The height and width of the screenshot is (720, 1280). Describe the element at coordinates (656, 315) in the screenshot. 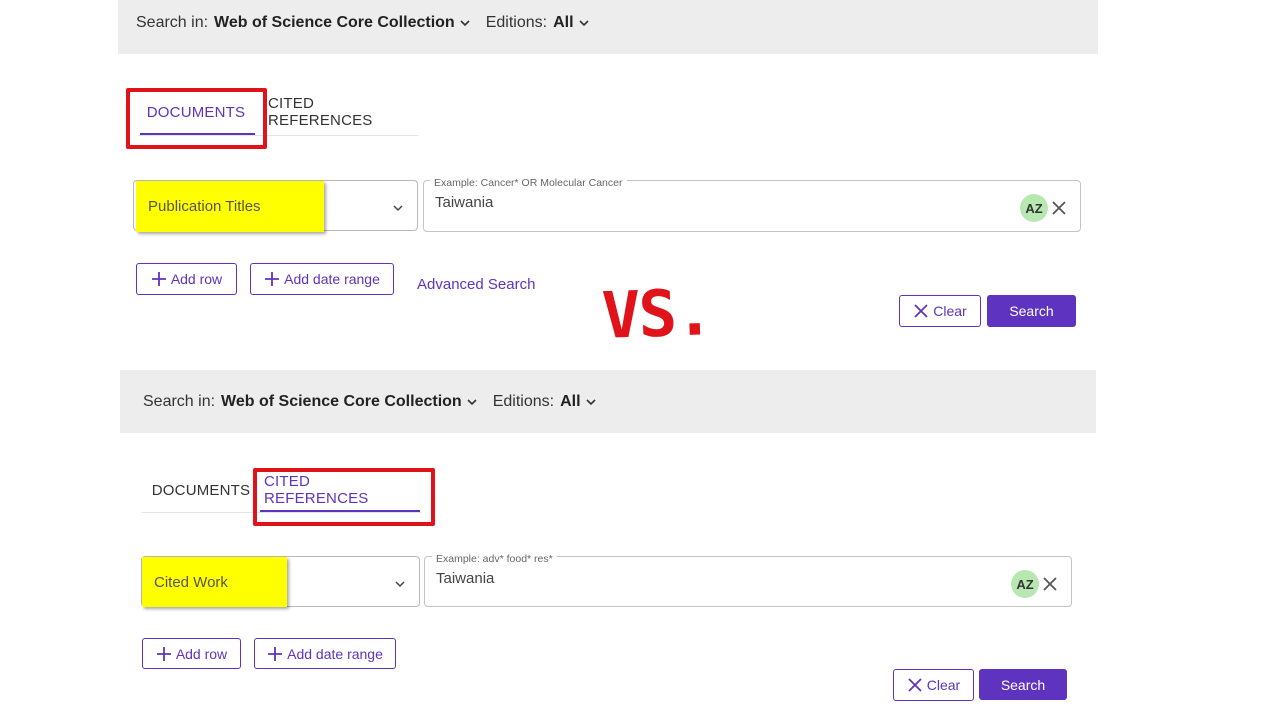

I see `vs-annotation: VS.` at that location.